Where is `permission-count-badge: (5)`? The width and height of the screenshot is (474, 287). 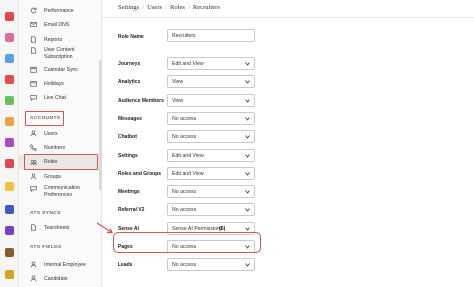 permission-count-badge: (5) is located at coordinates (222, 228).